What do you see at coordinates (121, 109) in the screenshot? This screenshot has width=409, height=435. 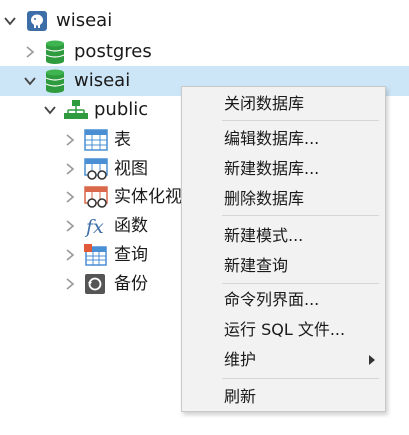 I see `schema-label: public` at bounding box center [121, 109].